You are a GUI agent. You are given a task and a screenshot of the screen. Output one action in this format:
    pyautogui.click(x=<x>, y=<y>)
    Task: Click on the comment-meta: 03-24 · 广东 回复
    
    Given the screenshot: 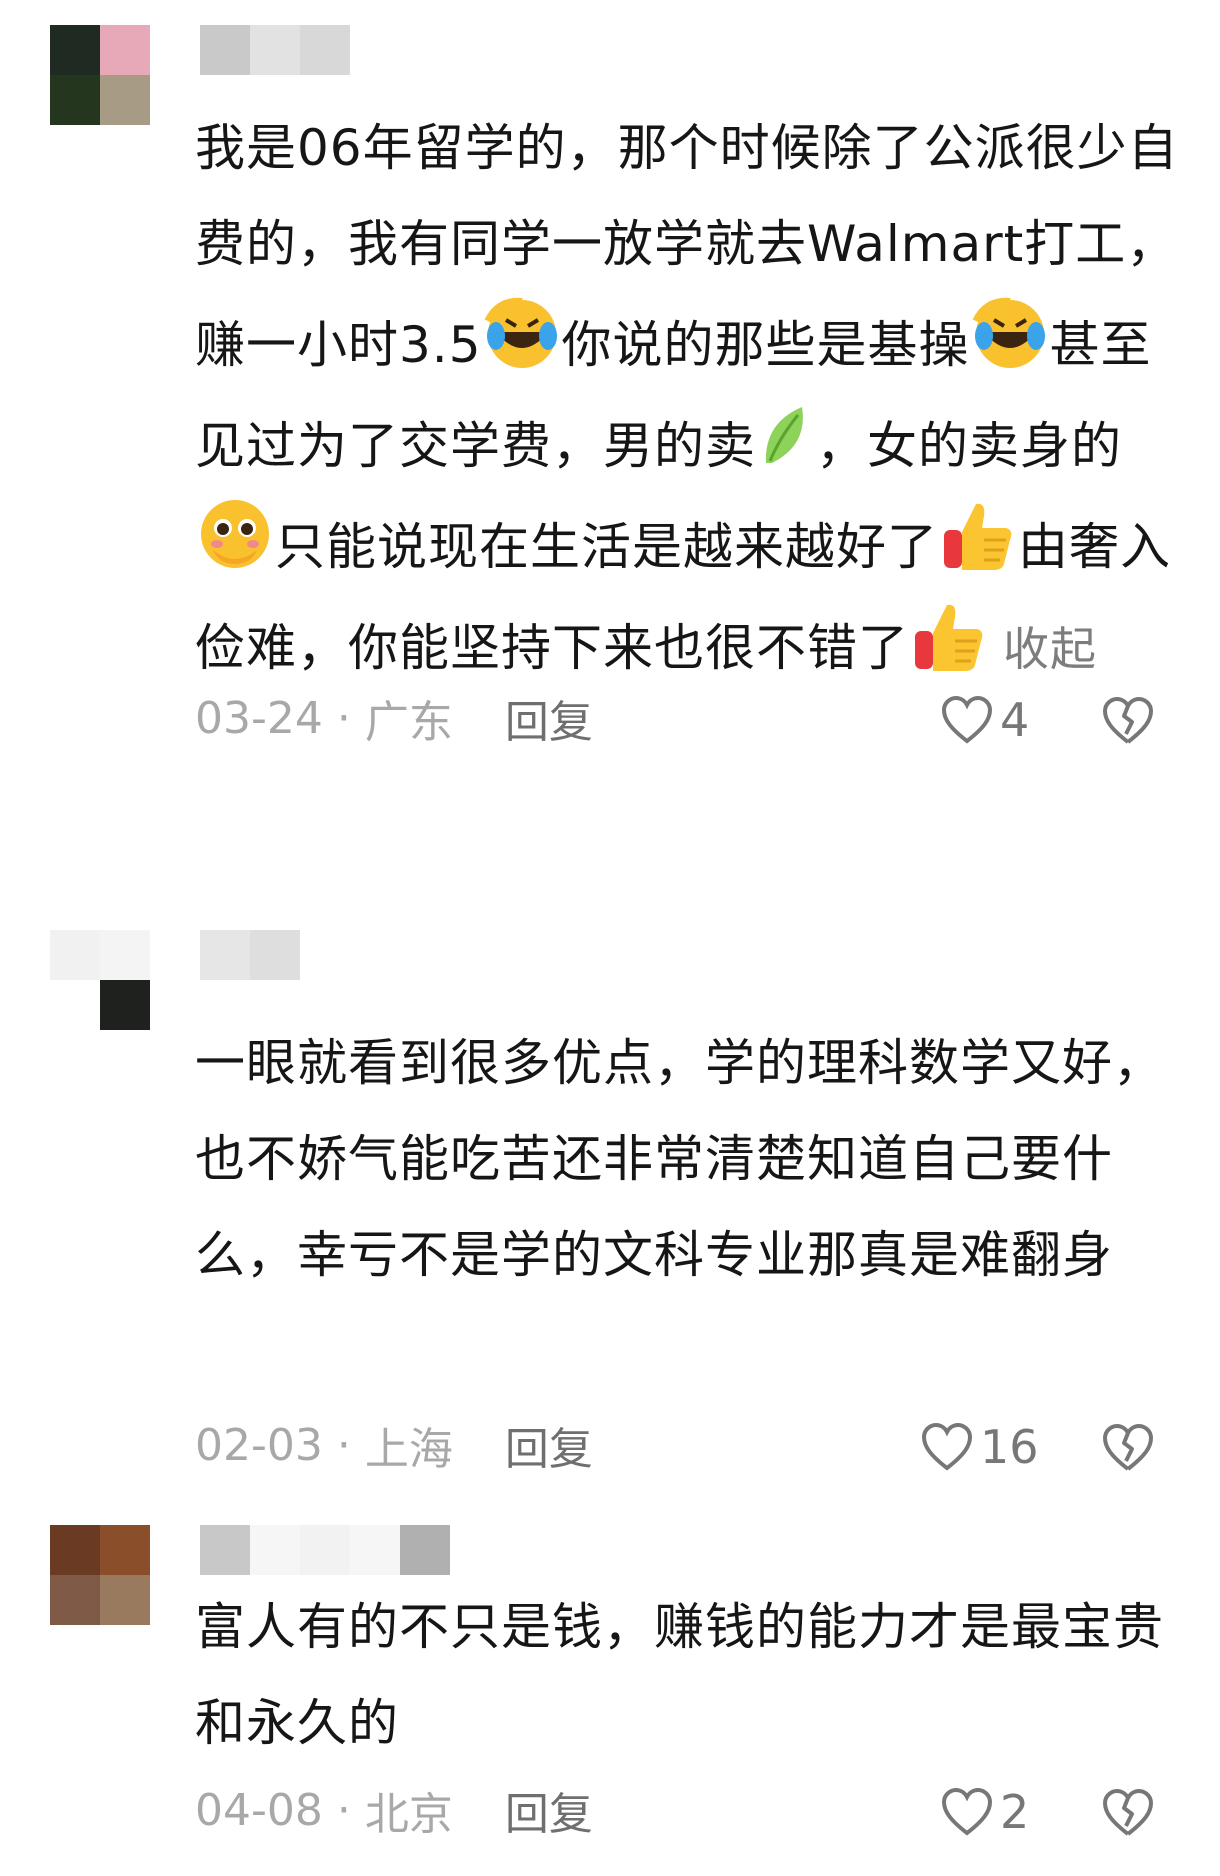 What is the action you would take?
    pyautogui.click(x=394, y=718)
    